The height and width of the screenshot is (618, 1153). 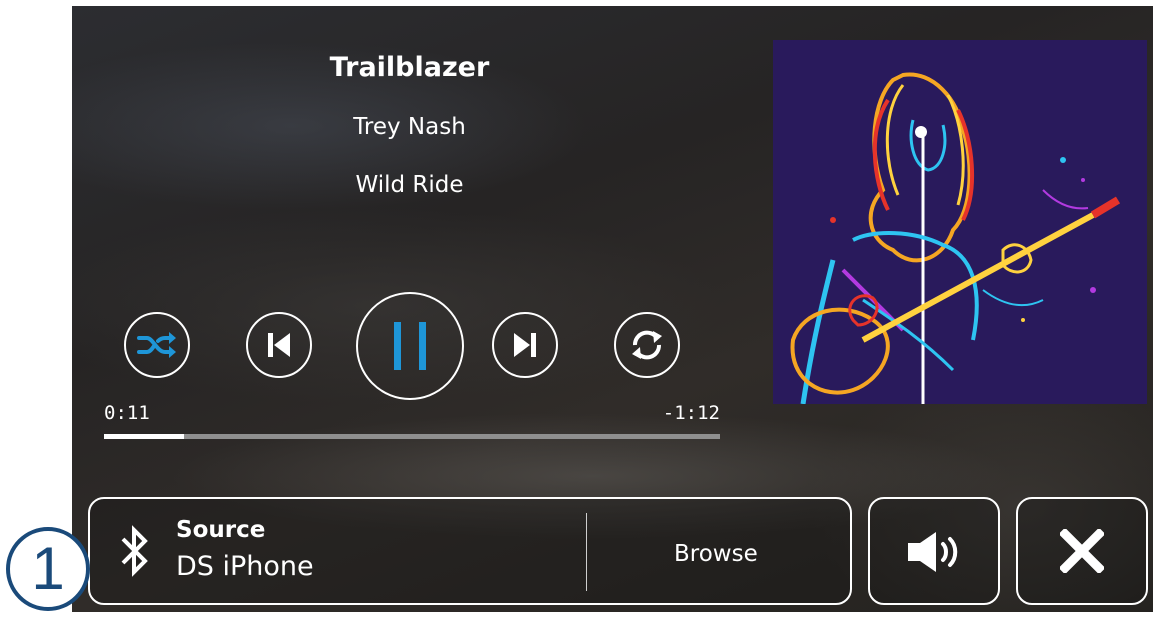 I want to click on track-album: Wild Ride, so click(x=409, y=185).